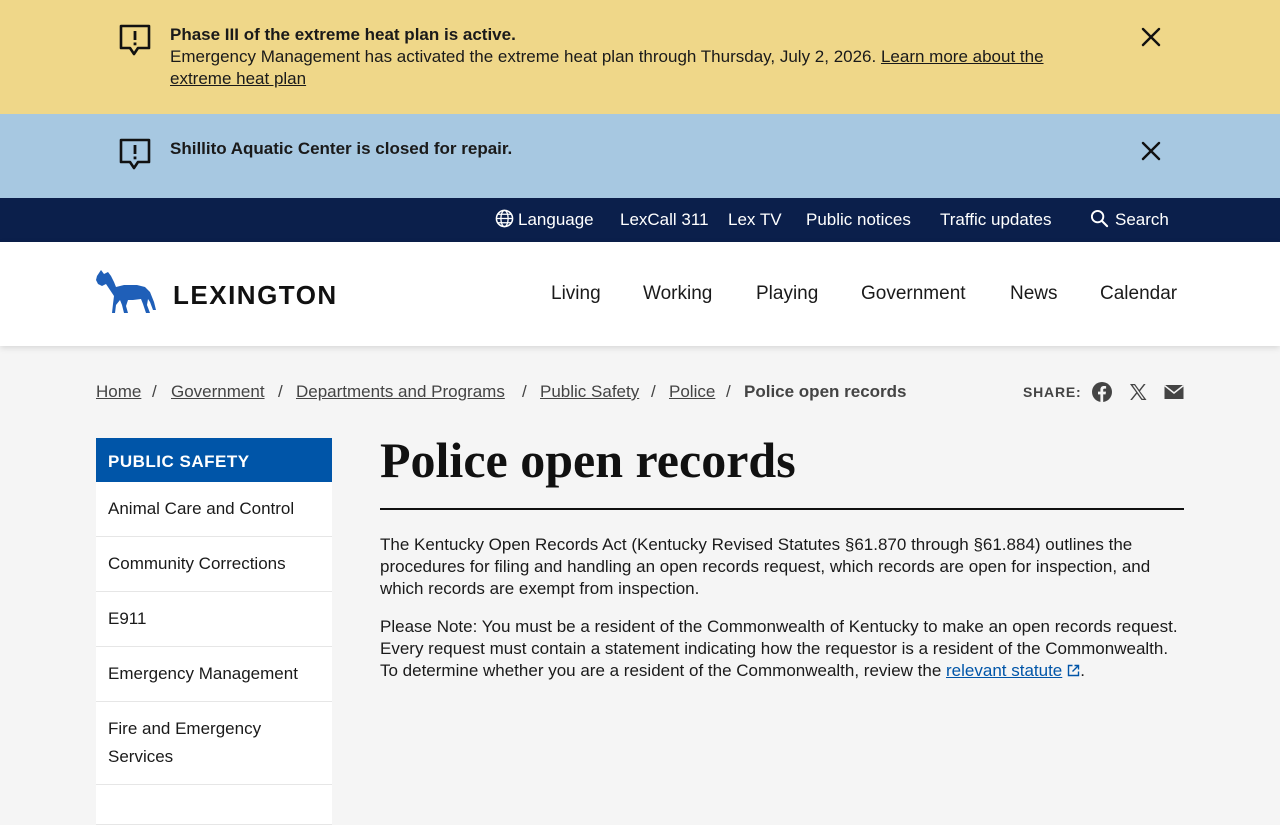 The width and height of the screenshot is (1280, 825). Describe the element at coordinates (782, 509) in the screenshot. I see `title-divider` at that location.